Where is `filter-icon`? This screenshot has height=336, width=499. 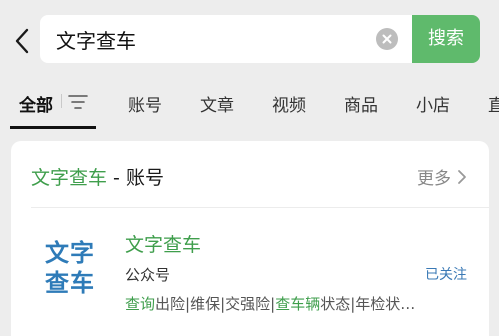 filter-icon is located at coordinates (78, 102).